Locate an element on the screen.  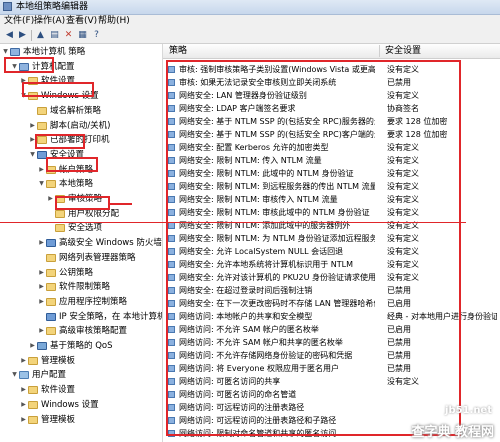
annotation-box-windows-settings is located at coordinates (58, 89).